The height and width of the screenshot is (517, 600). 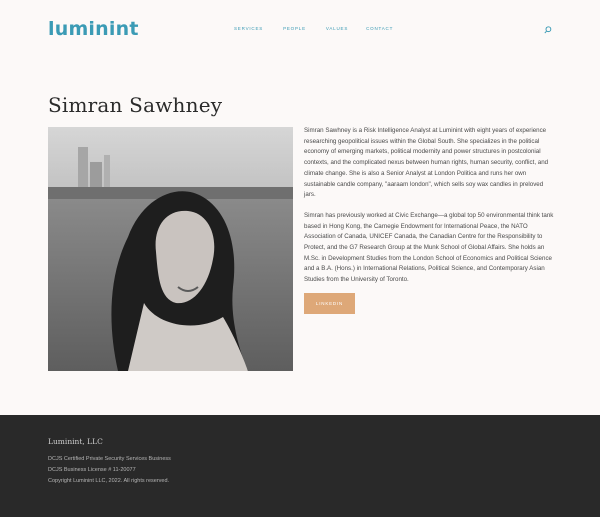 I want to click on footer-license: DCJS Business License # 11-20077, so click(x=92, y=470).